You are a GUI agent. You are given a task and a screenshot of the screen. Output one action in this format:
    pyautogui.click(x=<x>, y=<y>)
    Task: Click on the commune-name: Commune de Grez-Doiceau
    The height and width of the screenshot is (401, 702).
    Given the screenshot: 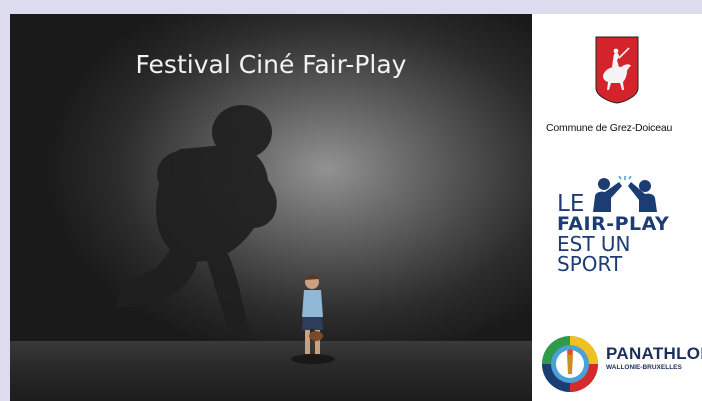 What is the action you would take?
    pyautogui.click(x=609, y=128)
    